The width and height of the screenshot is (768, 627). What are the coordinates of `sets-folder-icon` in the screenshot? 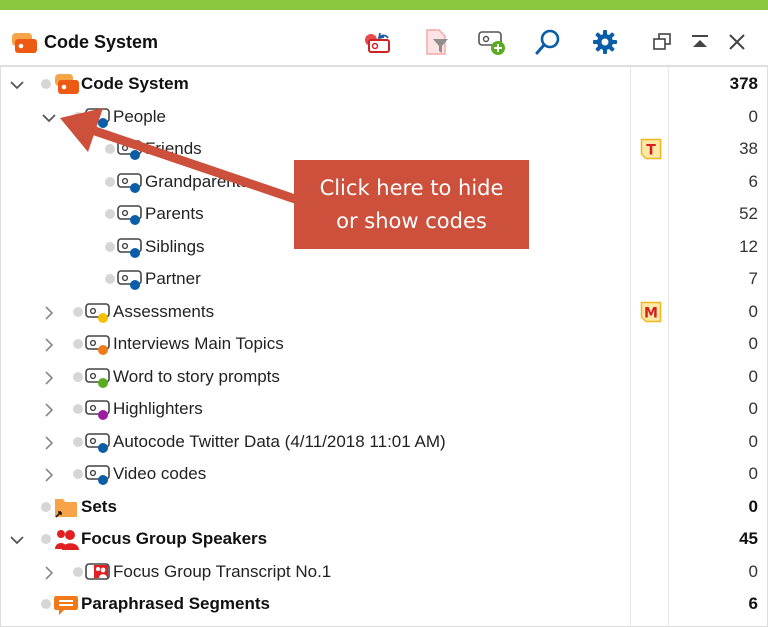 It's located at (66, 507).